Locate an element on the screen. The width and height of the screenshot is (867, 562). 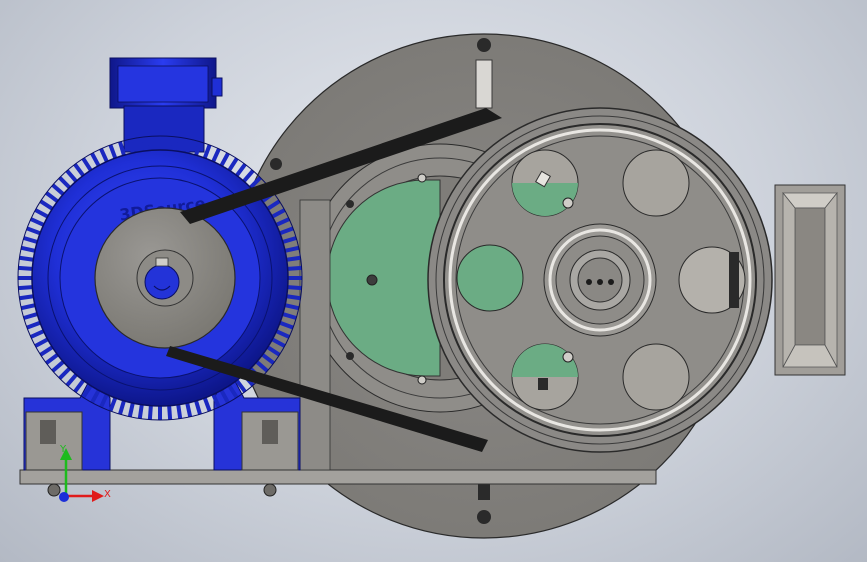
hopper is located at coordinates (810, 280).